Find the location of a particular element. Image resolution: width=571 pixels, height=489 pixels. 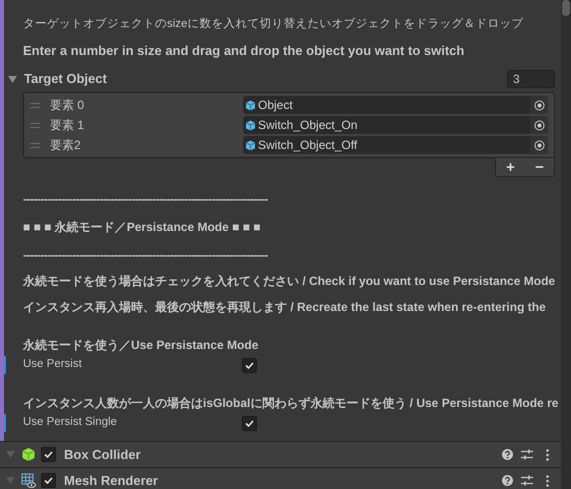

component-name: Mesh Renderer is located at coordinates (111, 480).